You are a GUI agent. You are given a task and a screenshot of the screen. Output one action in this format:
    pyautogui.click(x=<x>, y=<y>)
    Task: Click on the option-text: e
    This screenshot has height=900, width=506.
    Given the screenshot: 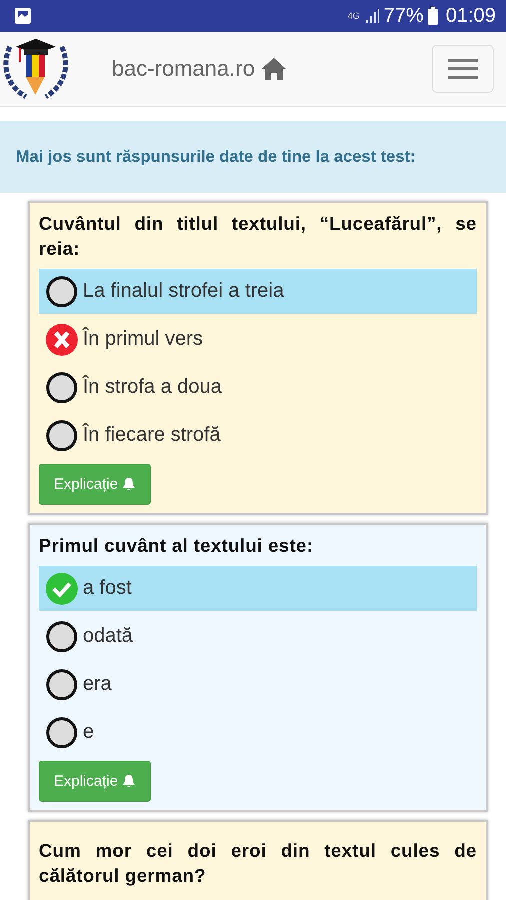 What is the action you would take?
    pyautogui.click(x=88, y=732)
    